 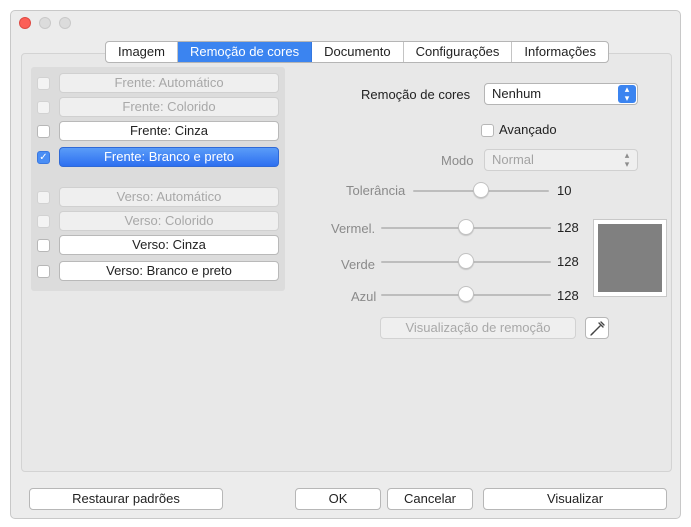 I want to click on eyedropper-button, so click(x=597, y=328).